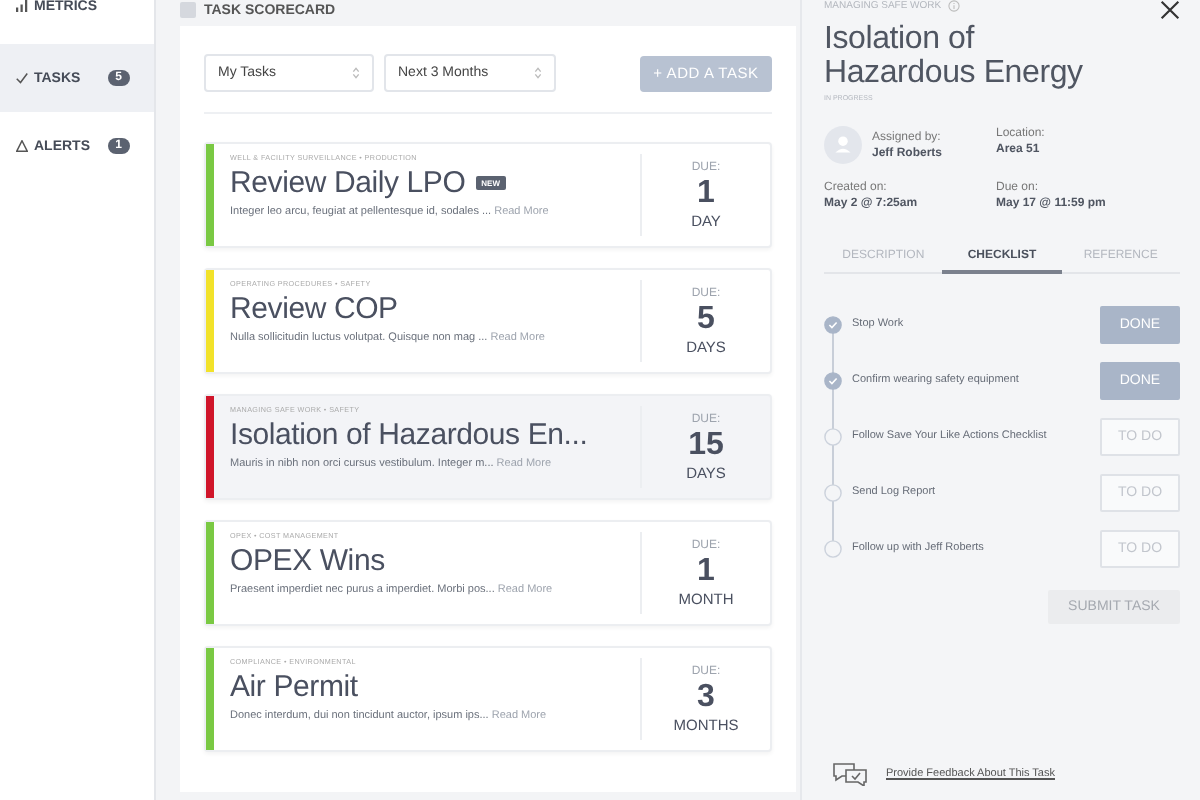 This screenshot has width=1200, height=800. What do you see at coordinates (706, 445) in the screenshot?
I see `due-value: 15` at bounding box center [706, 445].